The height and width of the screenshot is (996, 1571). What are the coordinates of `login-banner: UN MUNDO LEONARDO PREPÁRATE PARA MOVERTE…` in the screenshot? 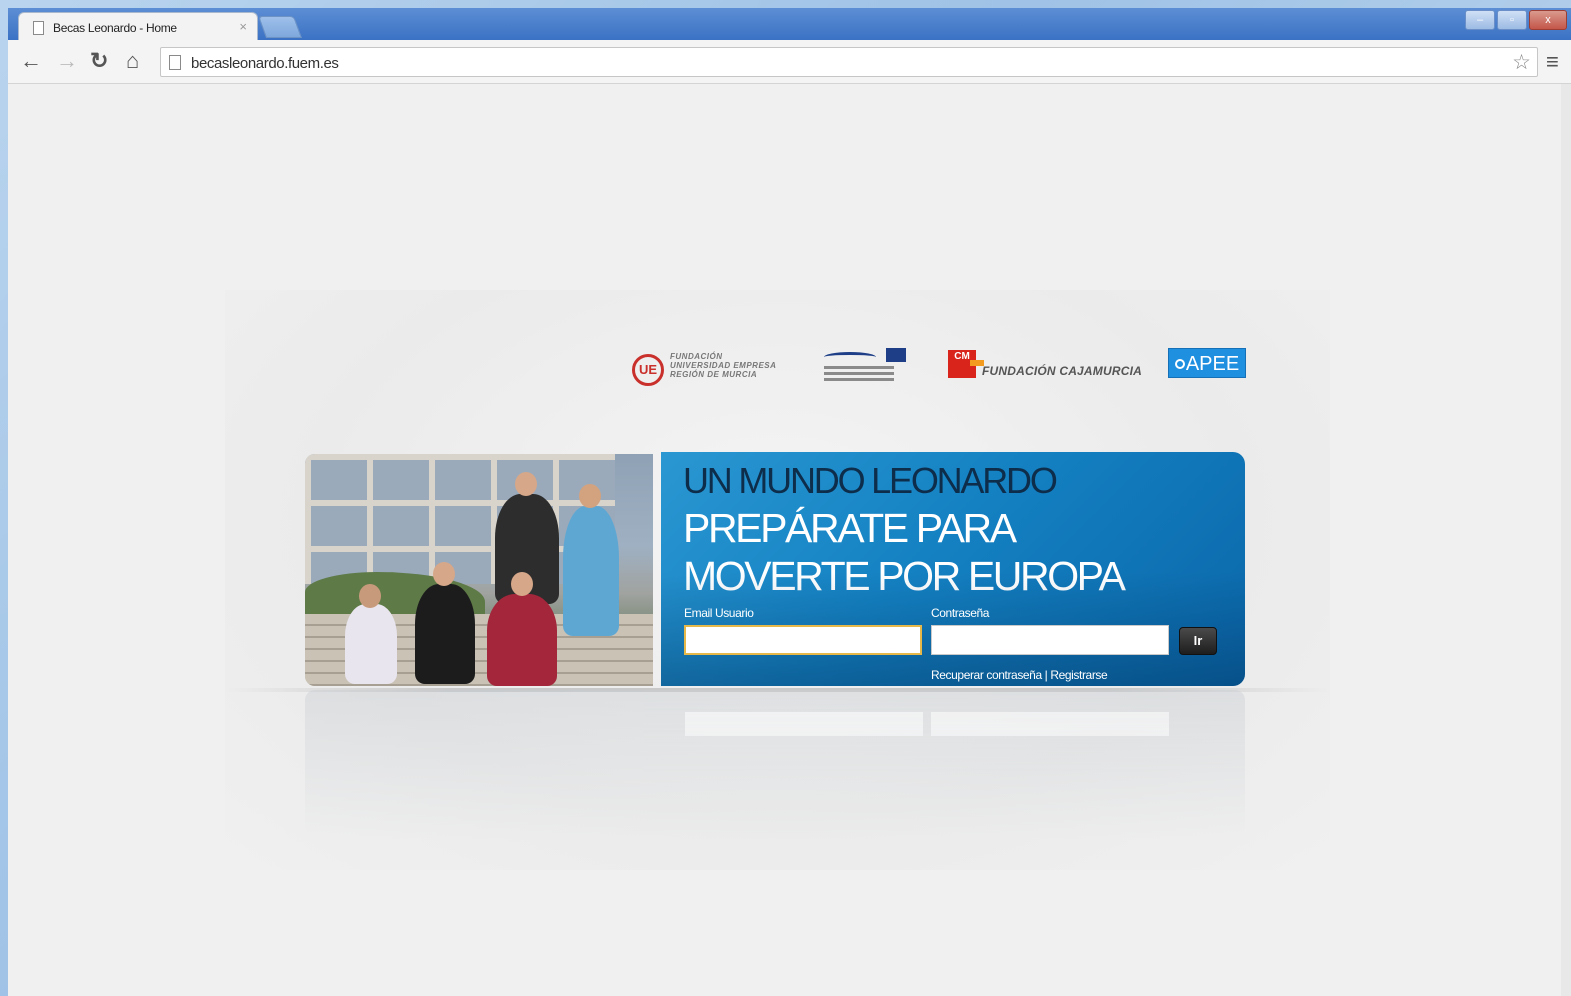 It's located at (775, 570).